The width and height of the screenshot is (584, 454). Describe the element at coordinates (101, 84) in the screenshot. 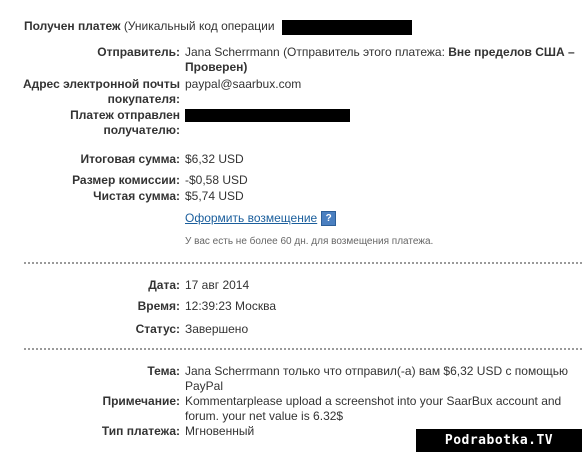

I see `buyer-email-label-line1: Адрес электронной почты` at that location.